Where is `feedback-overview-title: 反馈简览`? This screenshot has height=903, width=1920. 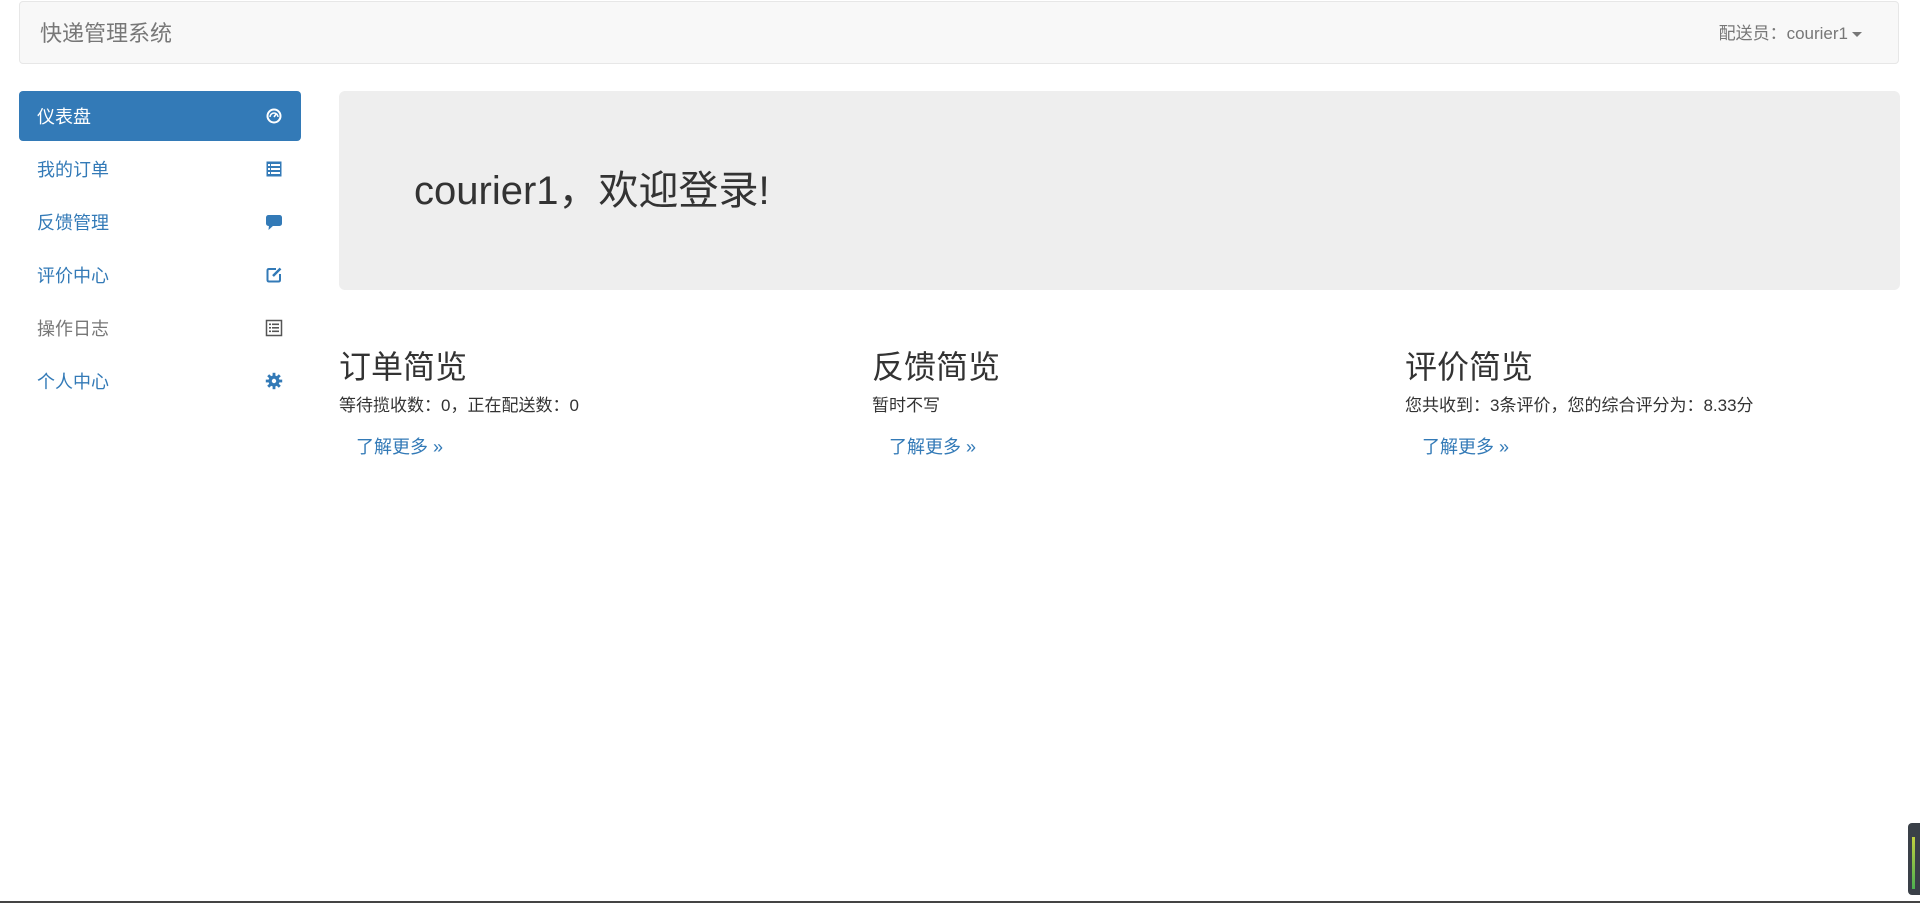 feedback-overview-title: 反馈简览 is located at coordinates (936, 367).